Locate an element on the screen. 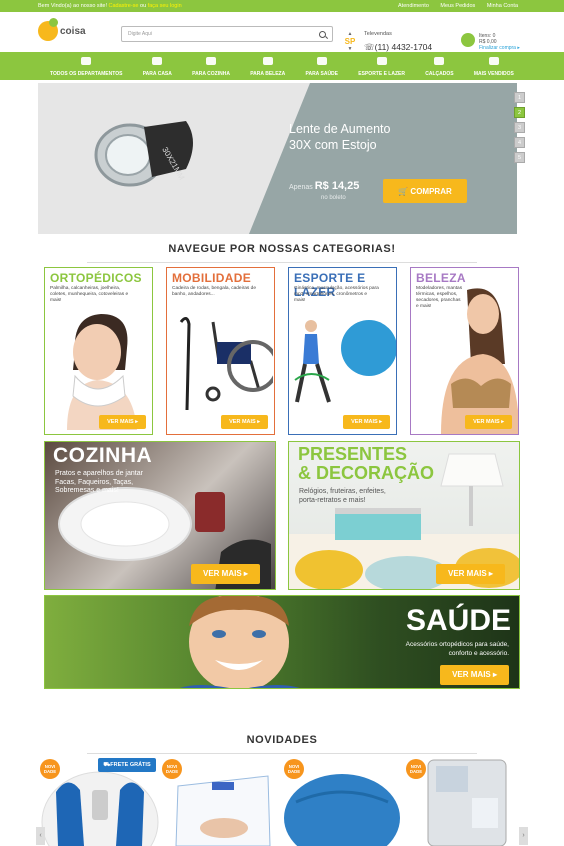  nav-calcados: CALÇADOS is located at coordinates (439, 66).